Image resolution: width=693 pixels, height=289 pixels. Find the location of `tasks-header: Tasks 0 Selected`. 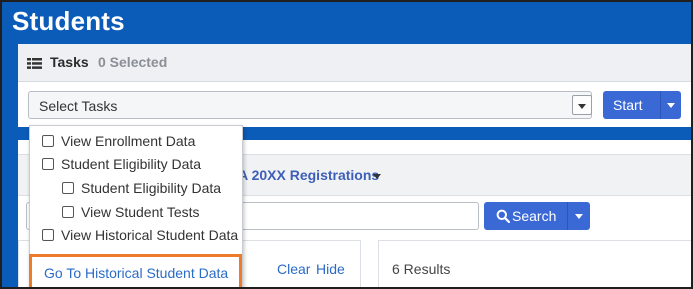

tasks-header: Tasks 0 Selected is located at coordinates (354, 63).